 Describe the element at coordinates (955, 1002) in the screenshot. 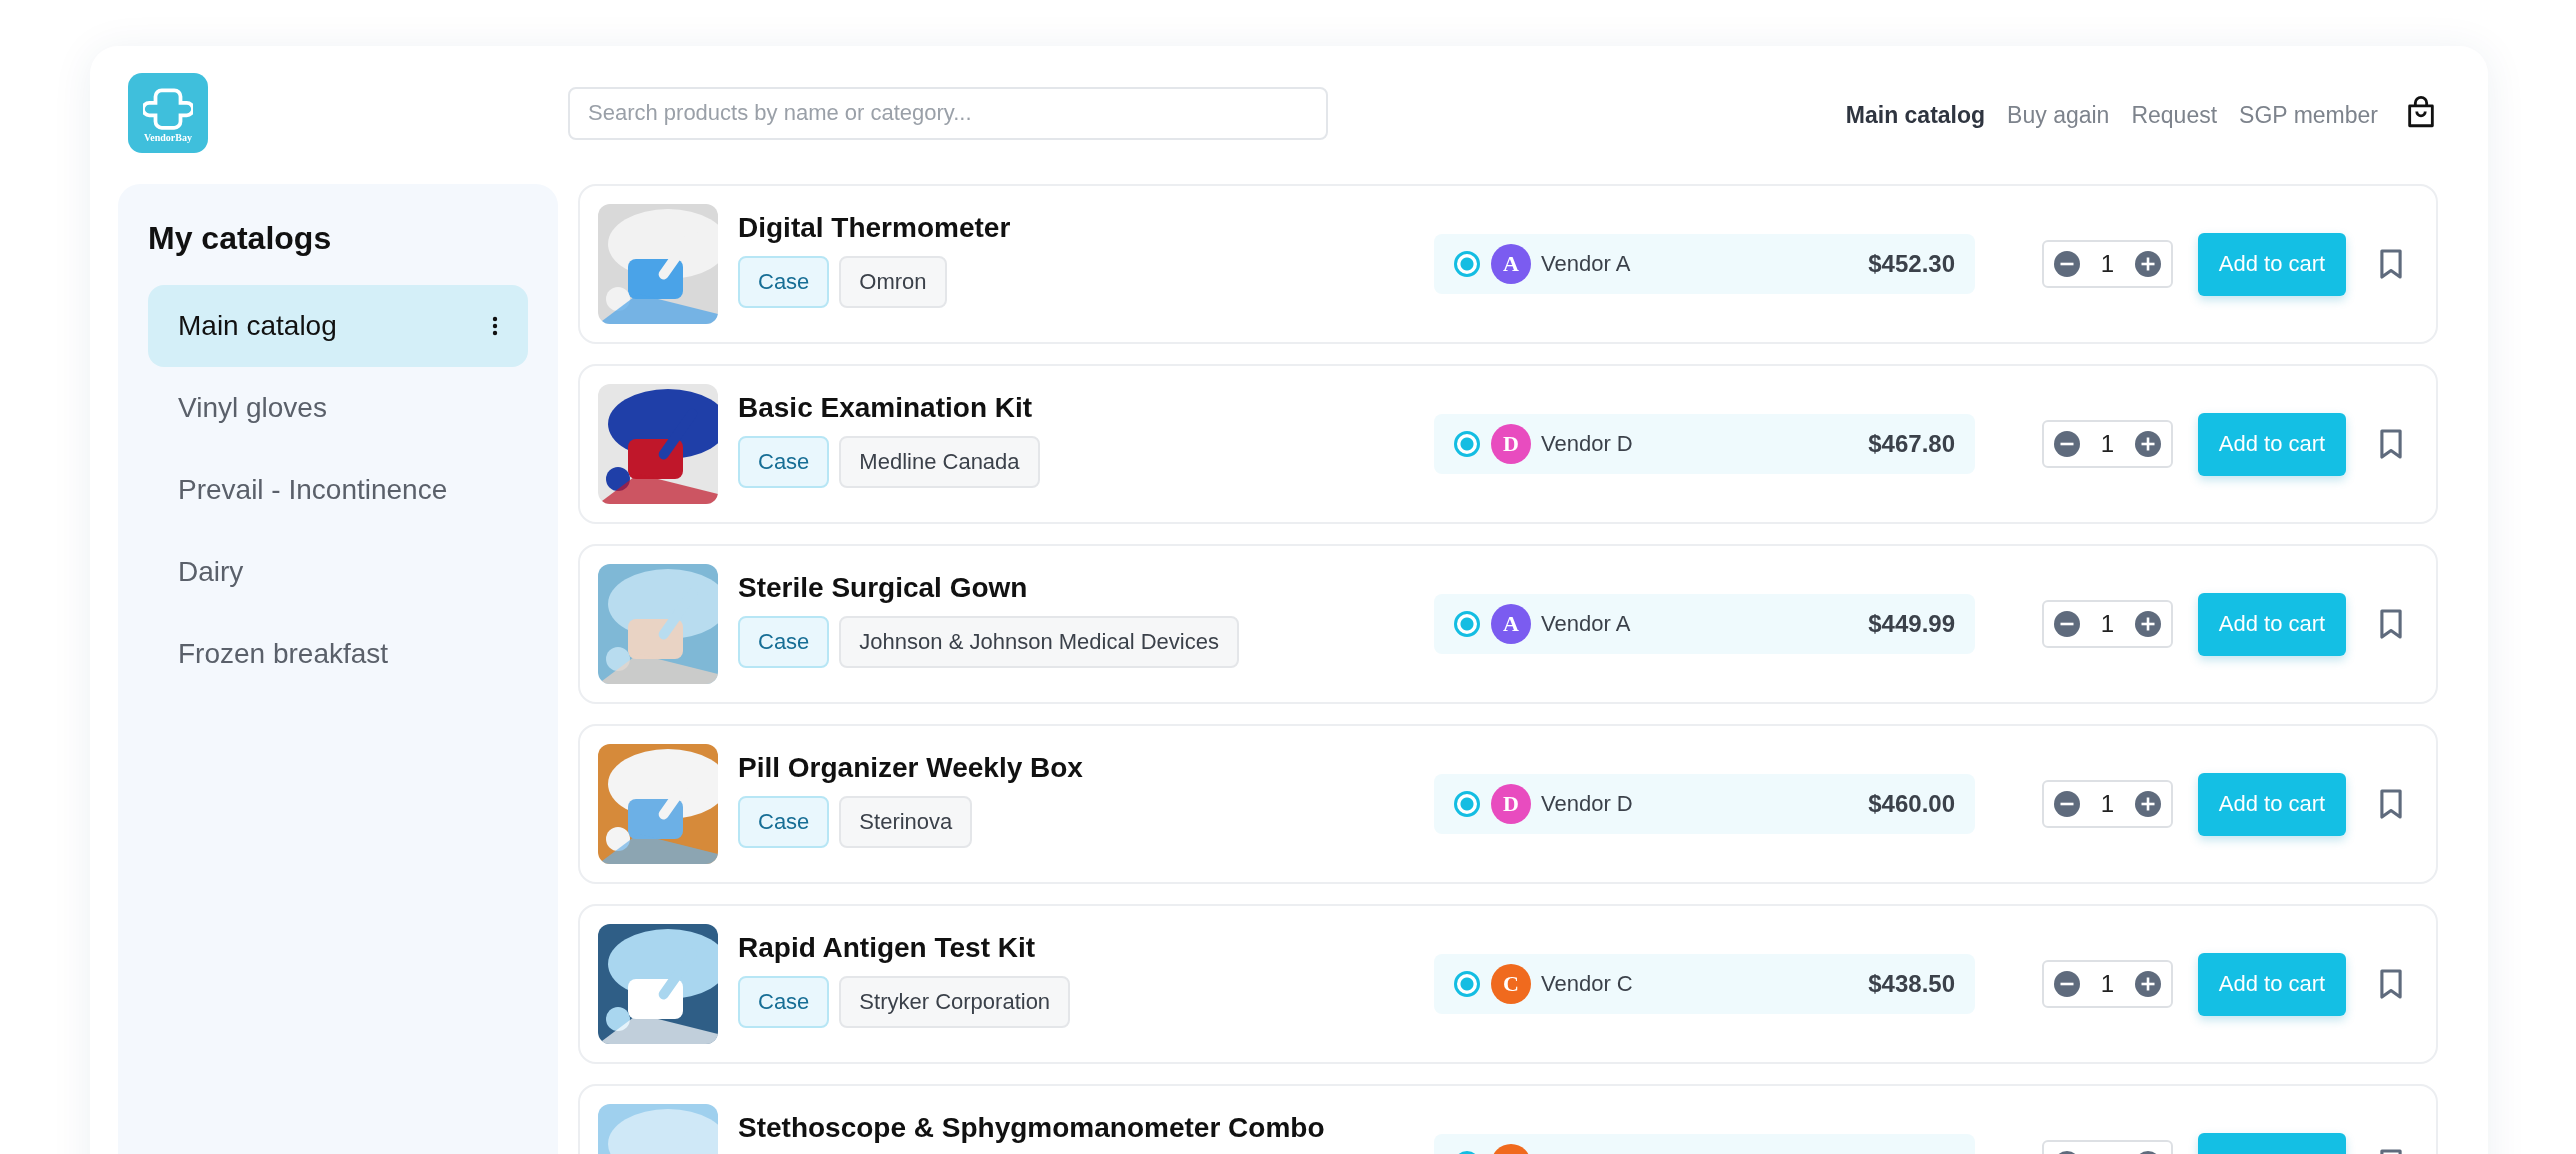

I see `tag: Stryker Corporation` at that location.